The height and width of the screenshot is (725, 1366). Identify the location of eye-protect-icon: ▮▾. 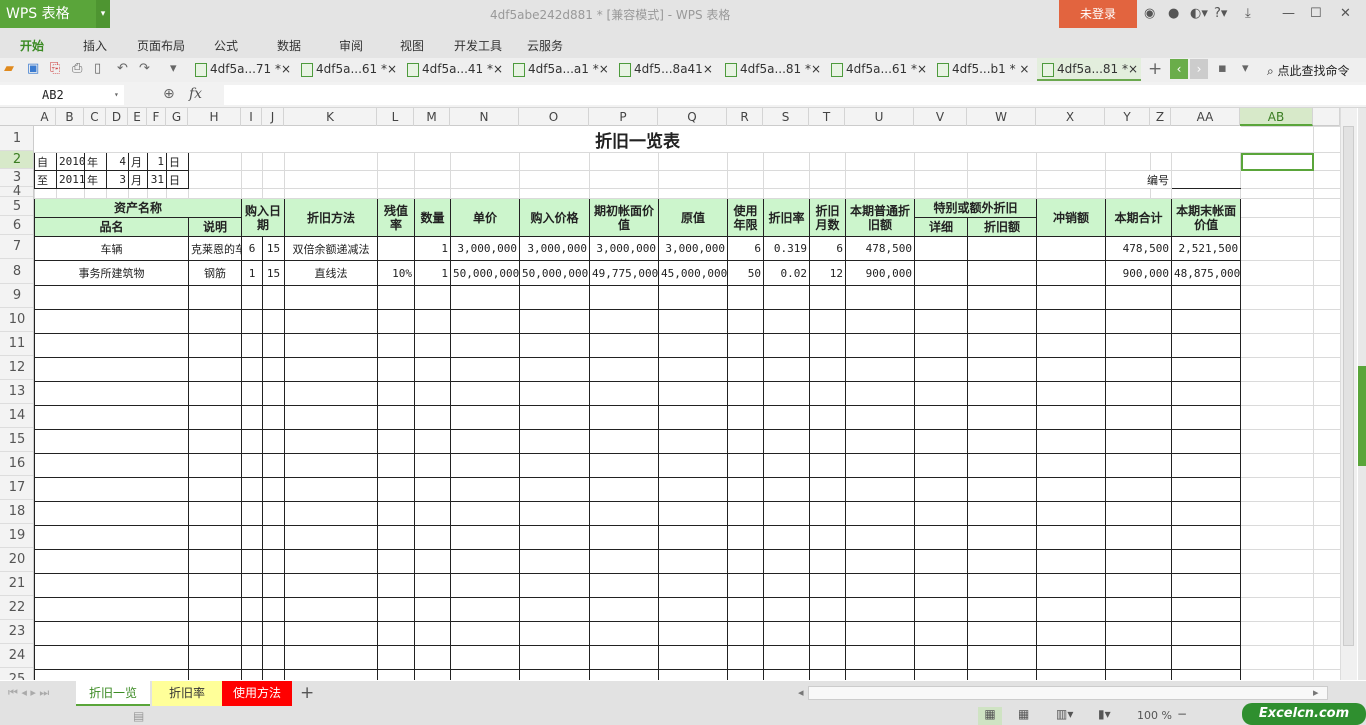
(1104, 714).